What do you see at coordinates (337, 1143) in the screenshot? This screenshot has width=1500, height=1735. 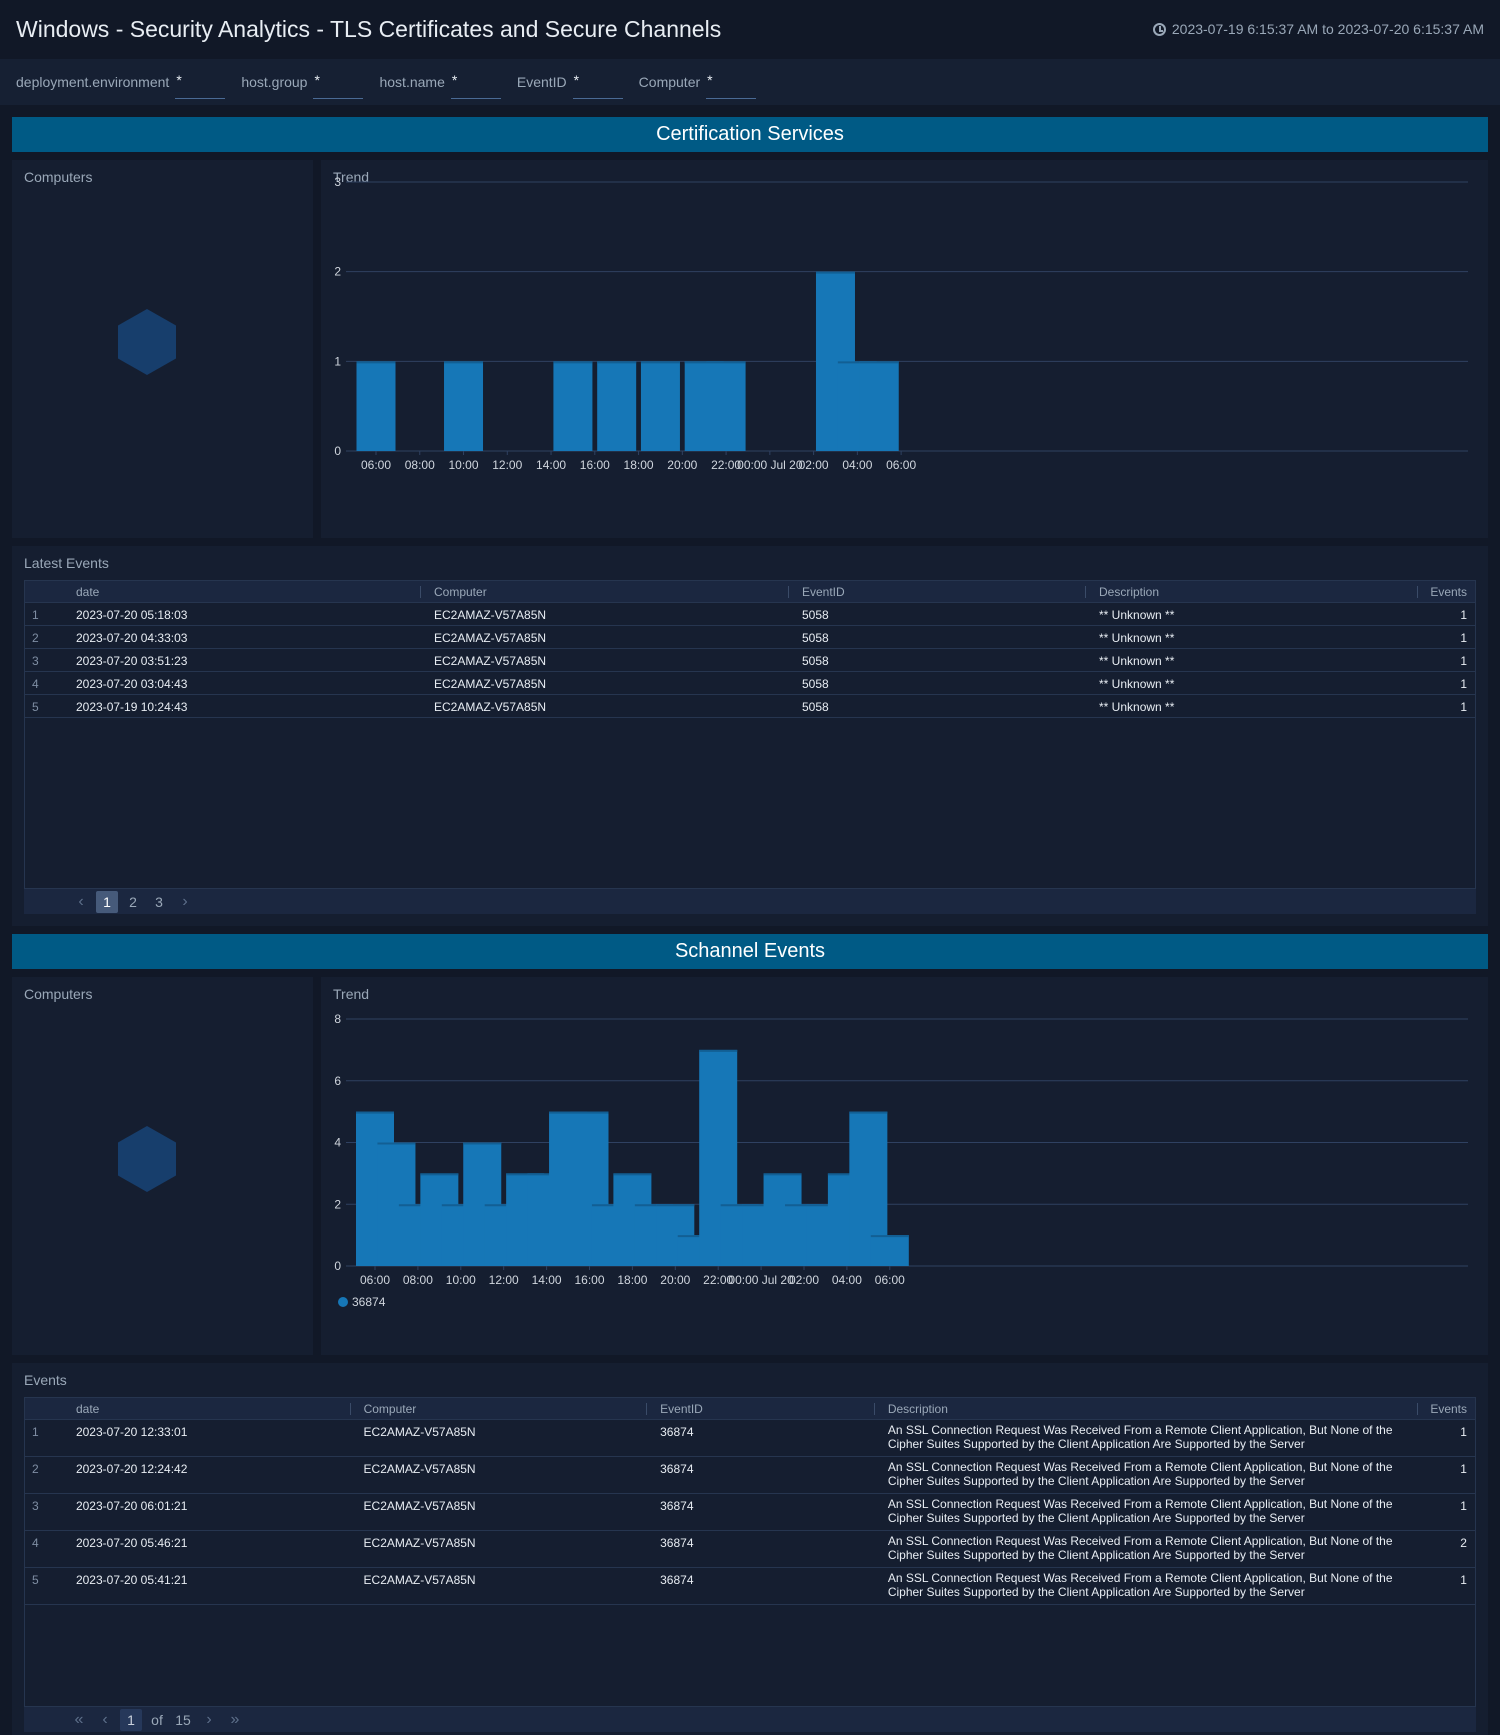 I see `y-tick-label: 4` at bounding box center [337, 1143].